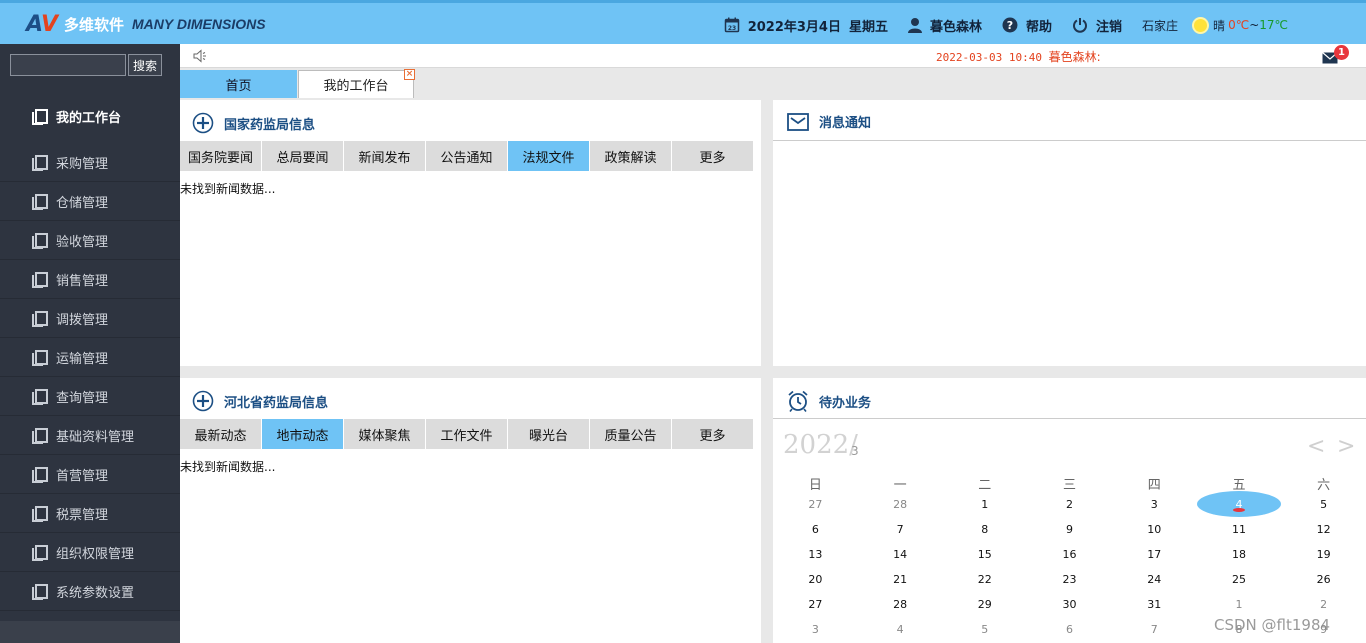 Image resolution: width=1366 pixels, height=643 pixels. What do you see at coordinates (385, 156) in the screenshot?
I see `tab-press-release: 新闻发布` at bounding box center [385, 156].